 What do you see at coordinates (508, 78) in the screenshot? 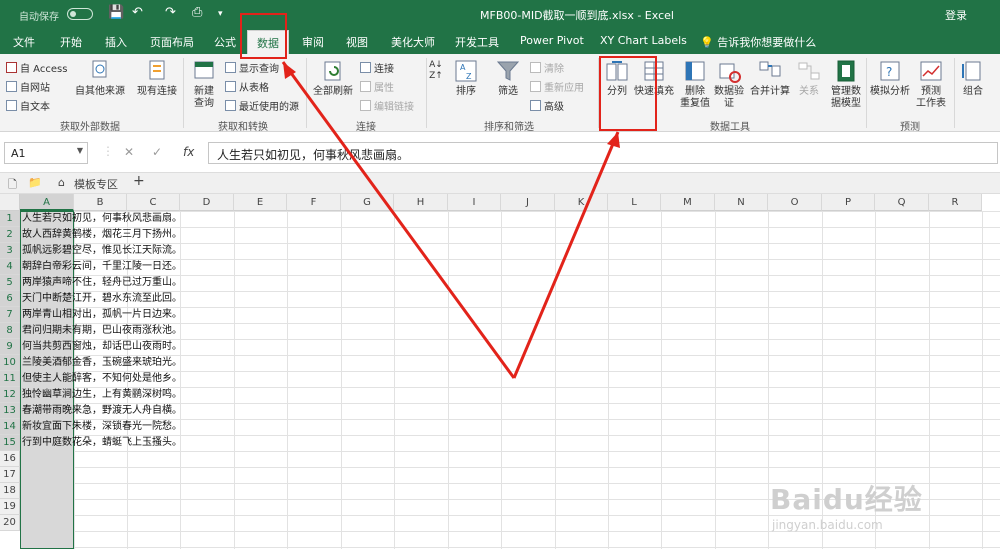
I see `filter-button: 筛选` at bounding box center [508, 78].